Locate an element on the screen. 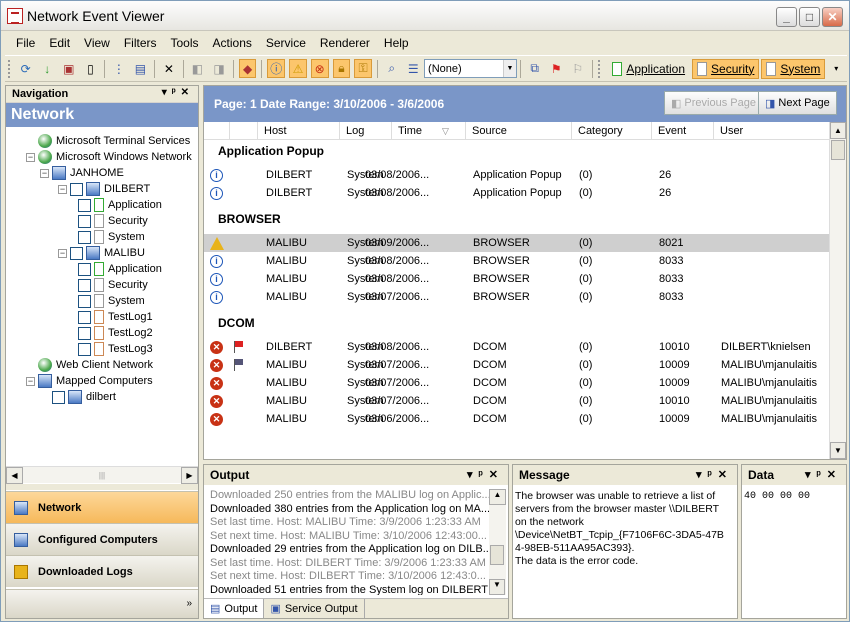 Image resolution: width=850 pixels, height=622 pixels. tab-service-output: ▣ Service Output is located at coordinates (314, 608).